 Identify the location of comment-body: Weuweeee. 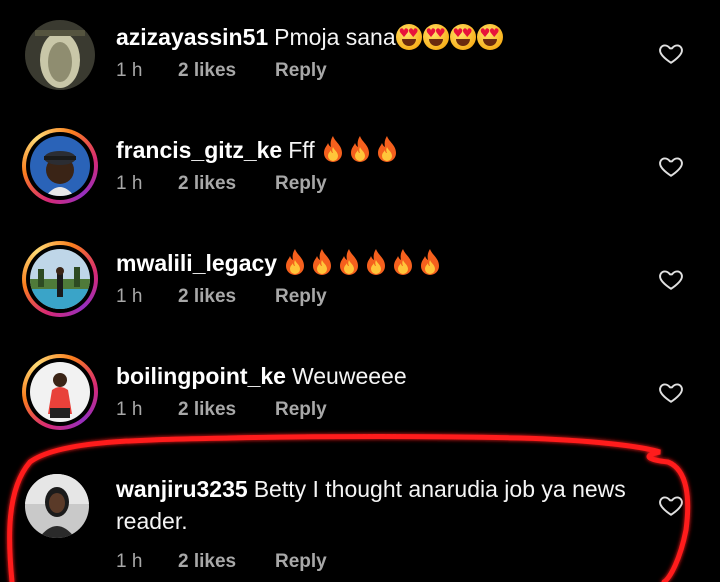
(349, 376).